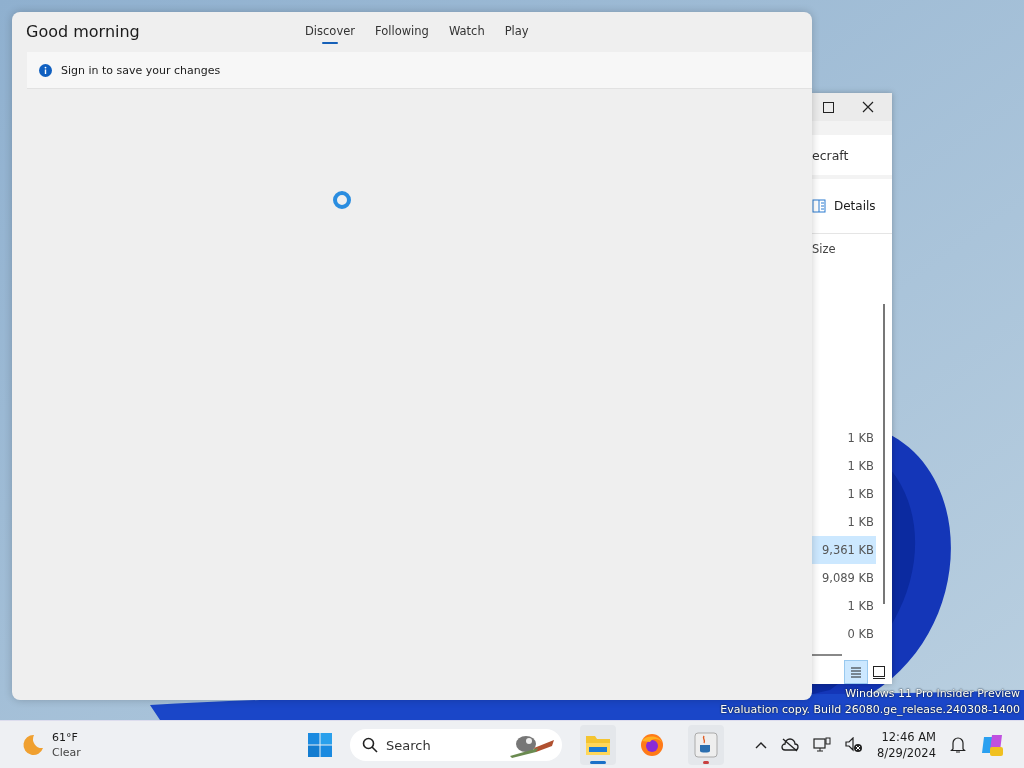  What do you see at coordinates (456, 745) in the screenshot?
I see `search-field: Search` at bounding box center [456, 745].